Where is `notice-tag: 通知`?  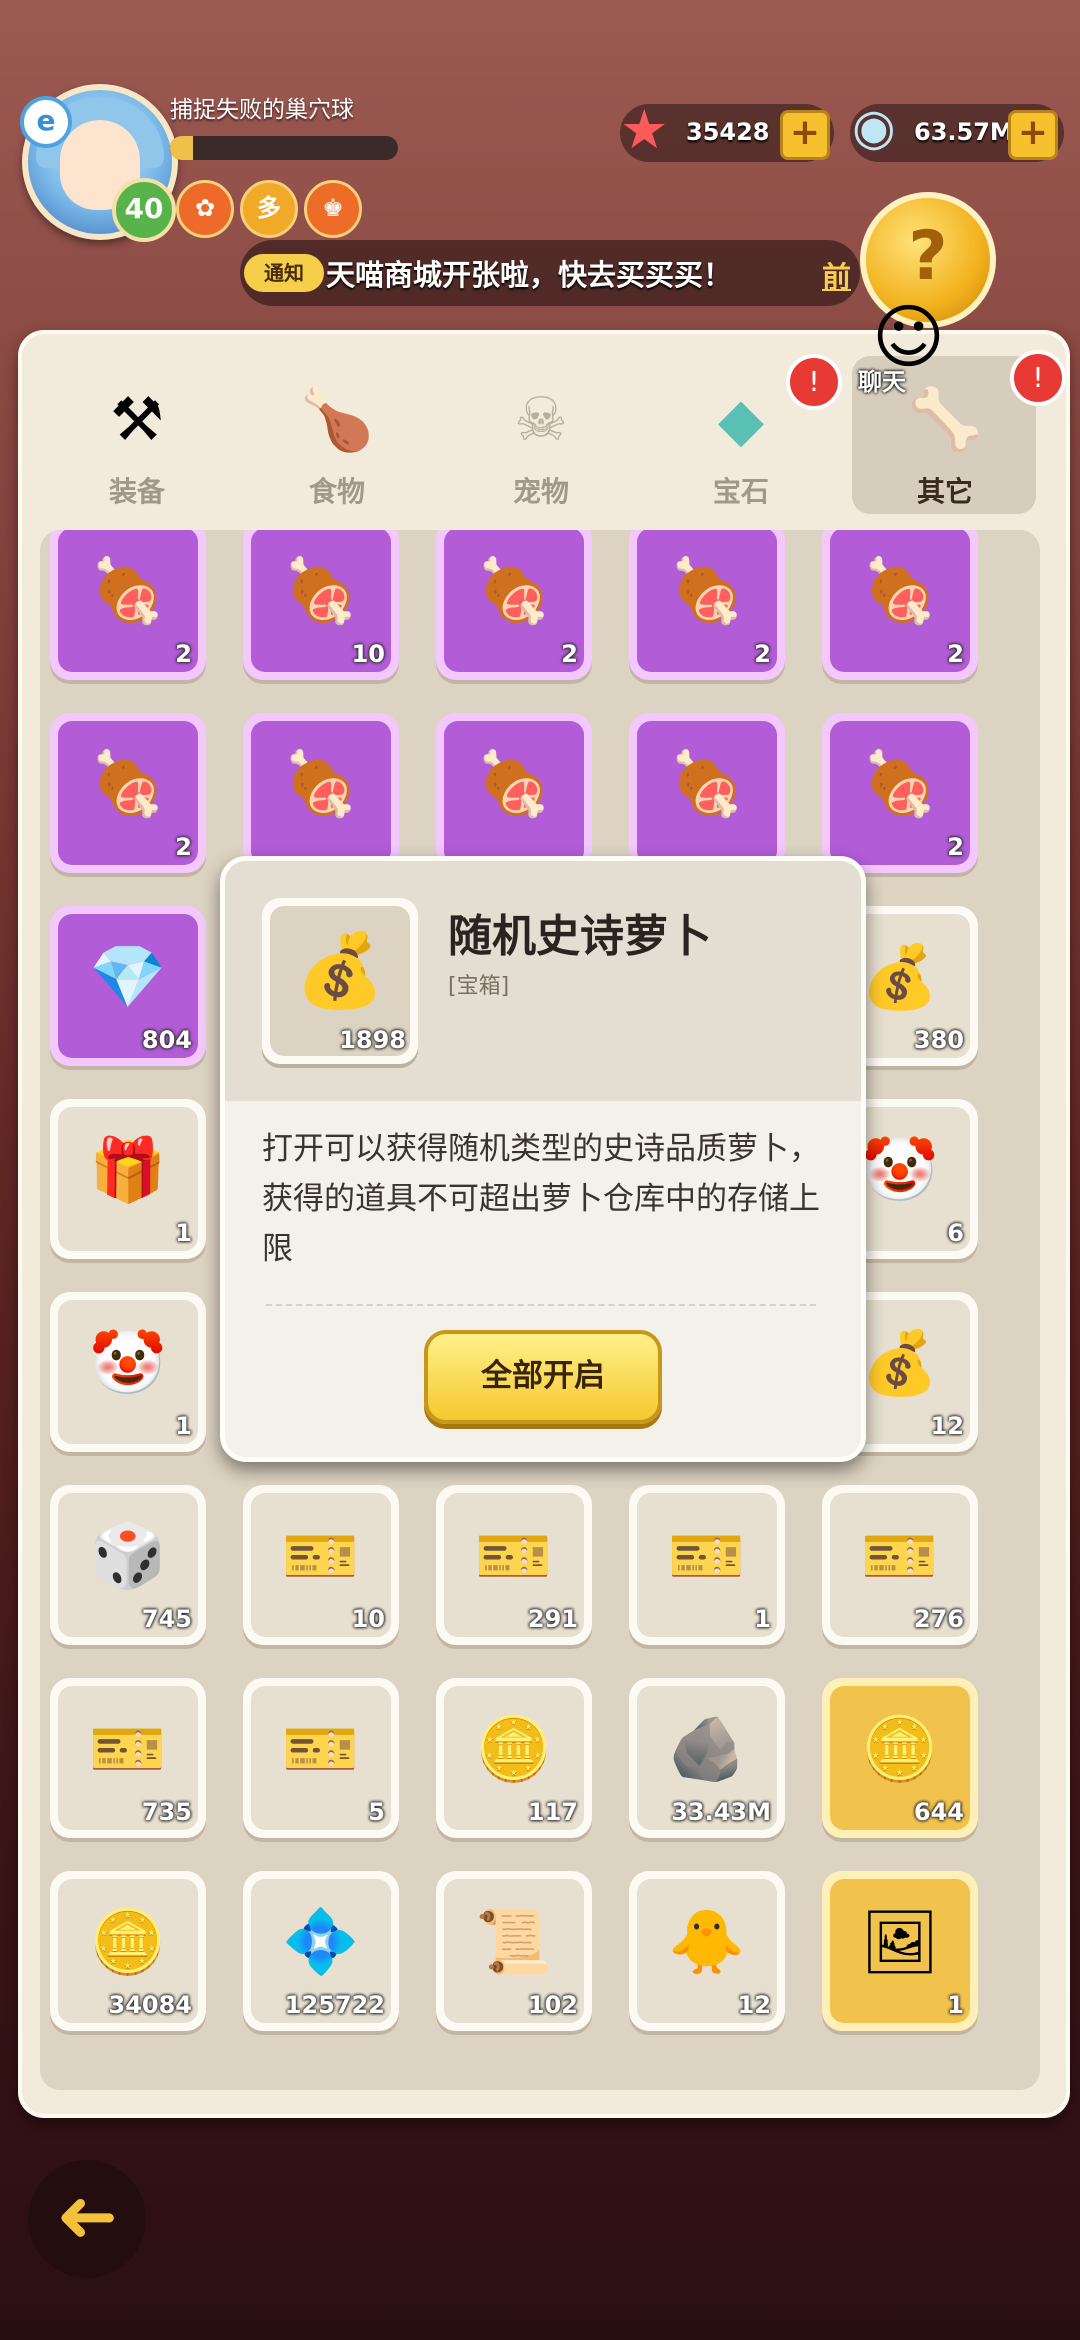 notice-tag: 通知 is located at coordinates (284, 273).